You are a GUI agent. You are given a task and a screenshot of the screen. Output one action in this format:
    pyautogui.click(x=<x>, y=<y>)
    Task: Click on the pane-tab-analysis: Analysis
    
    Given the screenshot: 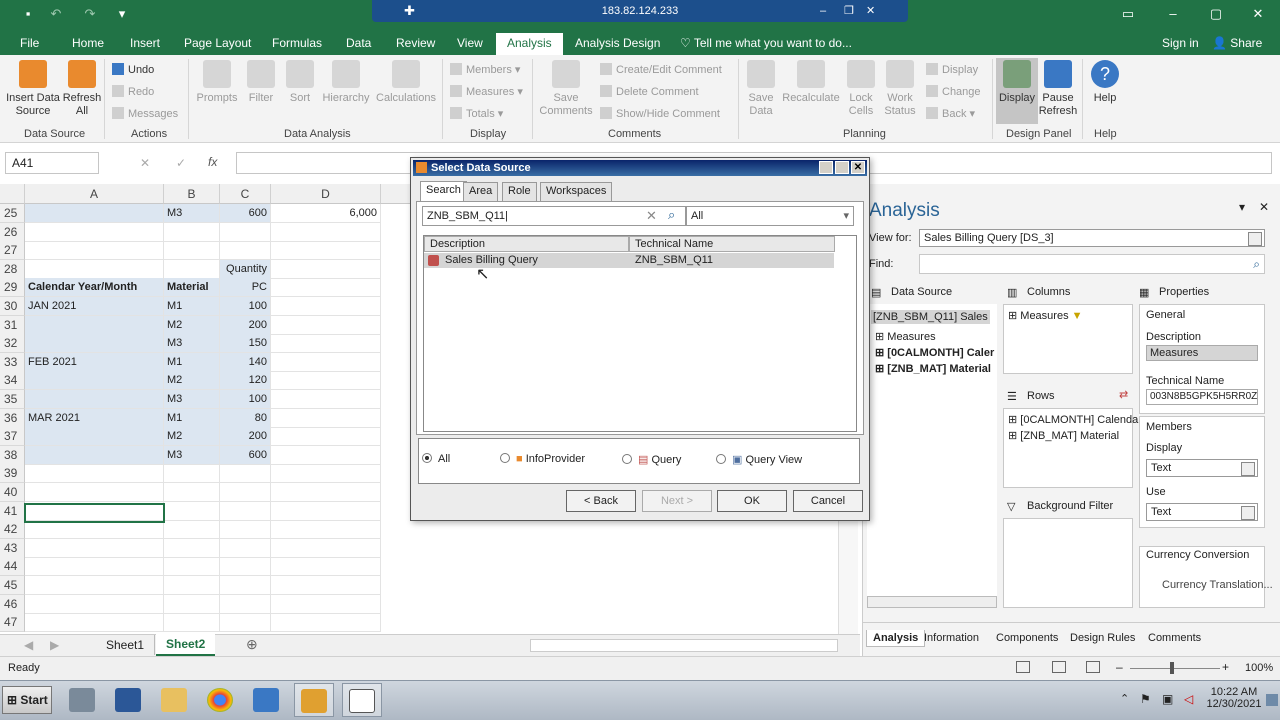 What is the action you would take?
    pyautogui.click(x=896, y=638)
    